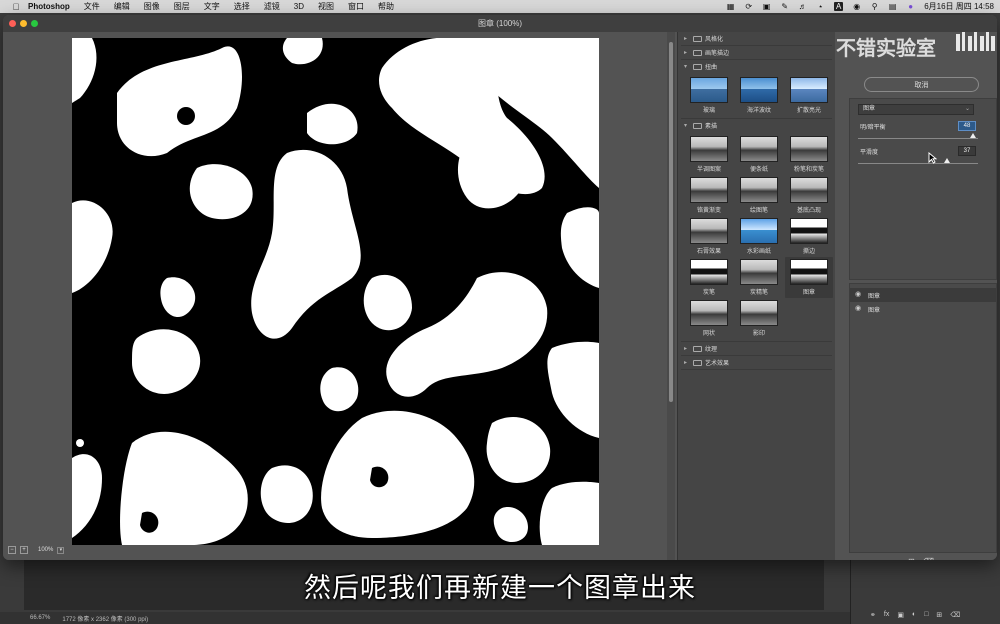 The image size is (1000, 624). I want to click on filter-thumbnail: 网状, so click(709, 318).